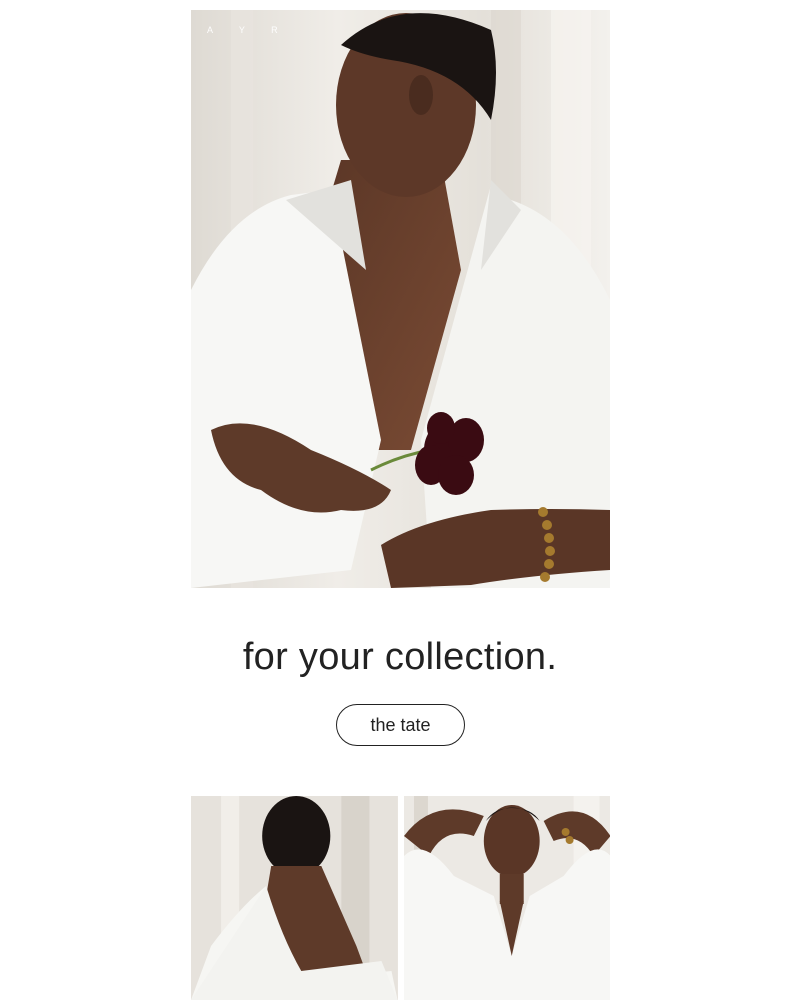  What do you see at coordinates (400, 725) in the screenshot?
I see `the-tate-button: the tate` at bounding box center [400, 725].